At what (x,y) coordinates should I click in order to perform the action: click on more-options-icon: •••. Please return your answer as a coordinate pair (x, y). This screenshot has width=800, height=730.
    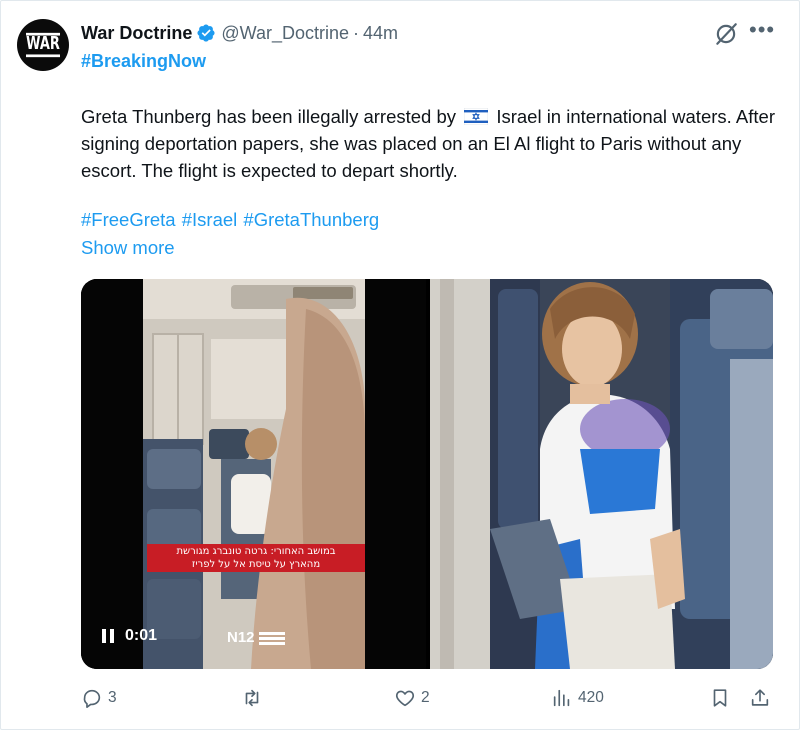
    Looking at the image, I should click on (762, 33).